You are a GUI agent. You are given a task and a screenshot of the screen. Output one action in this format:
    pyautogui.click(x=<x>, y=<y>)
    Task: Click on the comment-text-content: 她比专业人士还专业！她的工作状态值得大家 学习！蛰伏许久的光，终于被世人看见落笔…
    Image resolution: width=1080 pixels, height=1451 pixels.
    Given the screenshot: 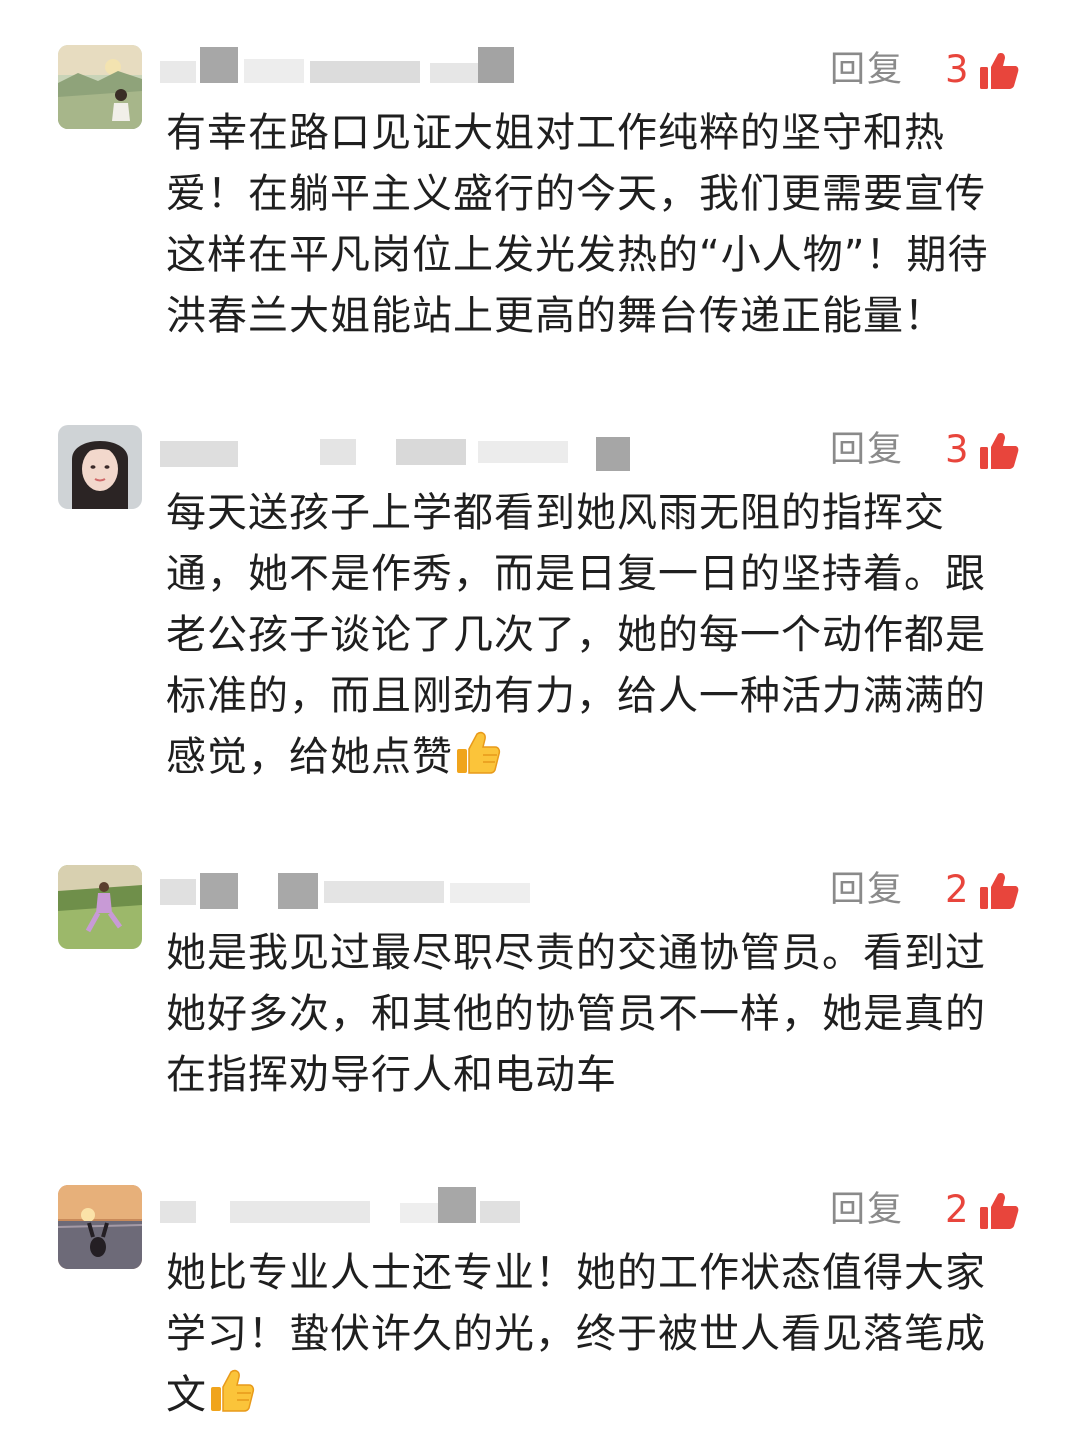 What is the action you would take?
    pyautogui.click(x=576, y=1334)
    